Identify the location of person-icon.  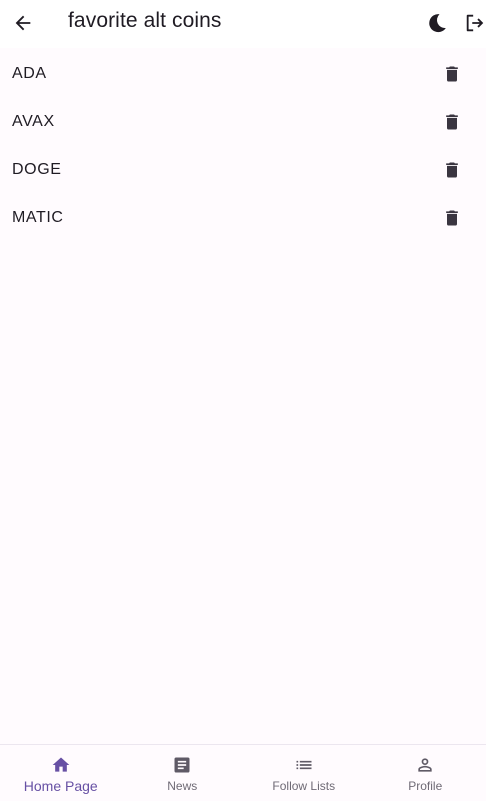
(425, 765).